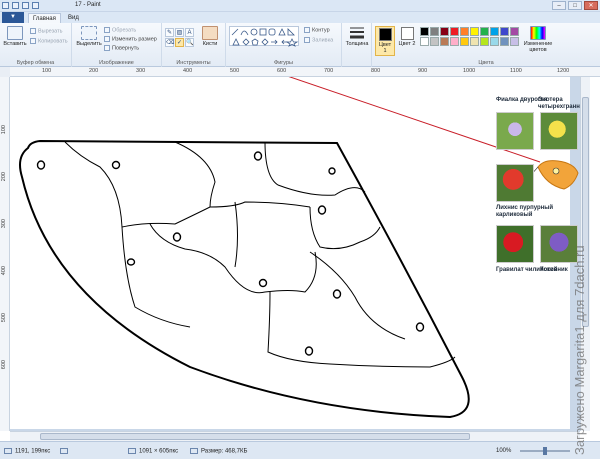 The height and width of the screenshot is (459, 600). I want to click on magnifier-icon: 🔍, so click(189, 42).